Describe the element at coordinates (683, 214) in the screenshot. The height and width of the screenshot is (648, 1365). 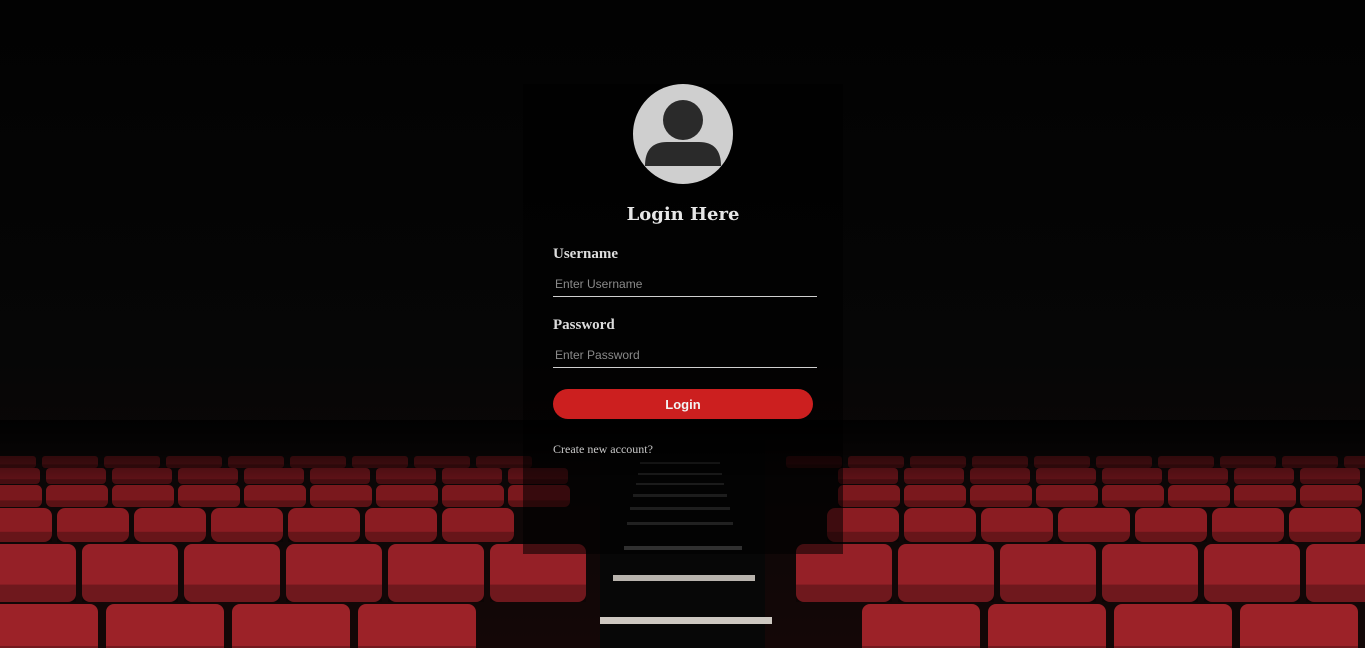
I see `page-title: Login Here` at that location.